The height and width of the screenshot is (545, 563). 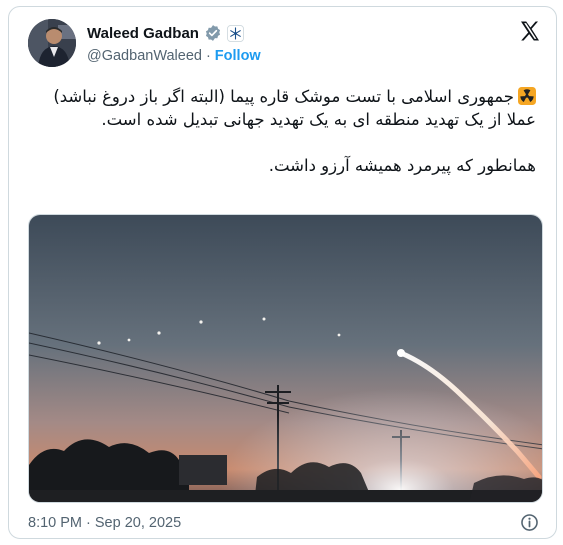 I want to click on avatar, so click(x=52, y=43).